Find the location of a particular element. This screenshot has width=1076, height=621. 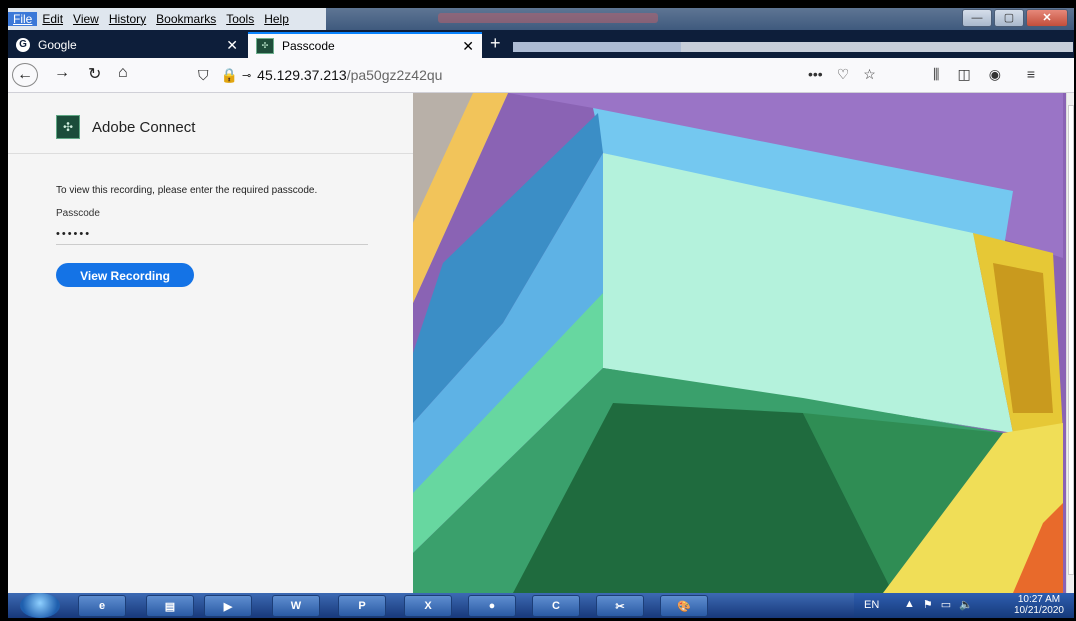

brand: ✣ Adobe Connect is located at coordinates (125, 127).